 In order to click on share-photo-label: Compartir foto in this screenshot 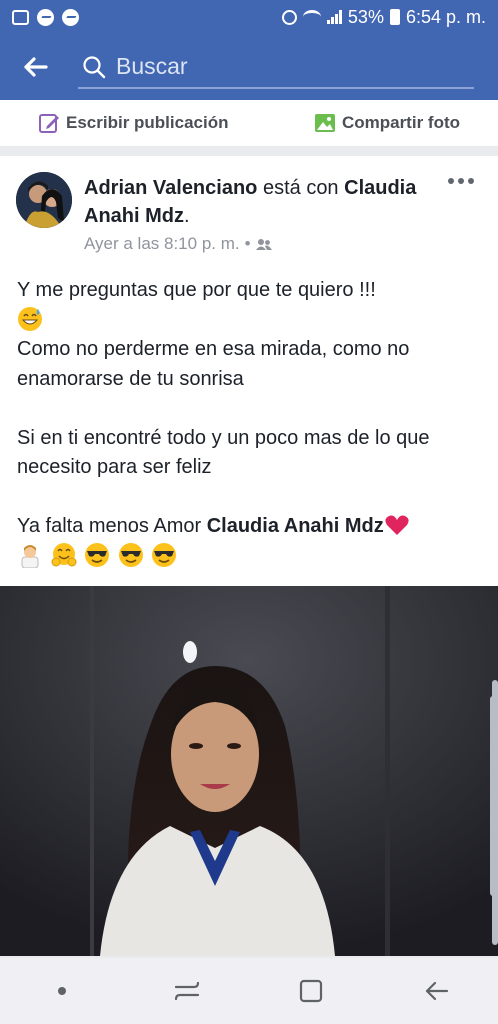, I will do `click(400, 122)`.